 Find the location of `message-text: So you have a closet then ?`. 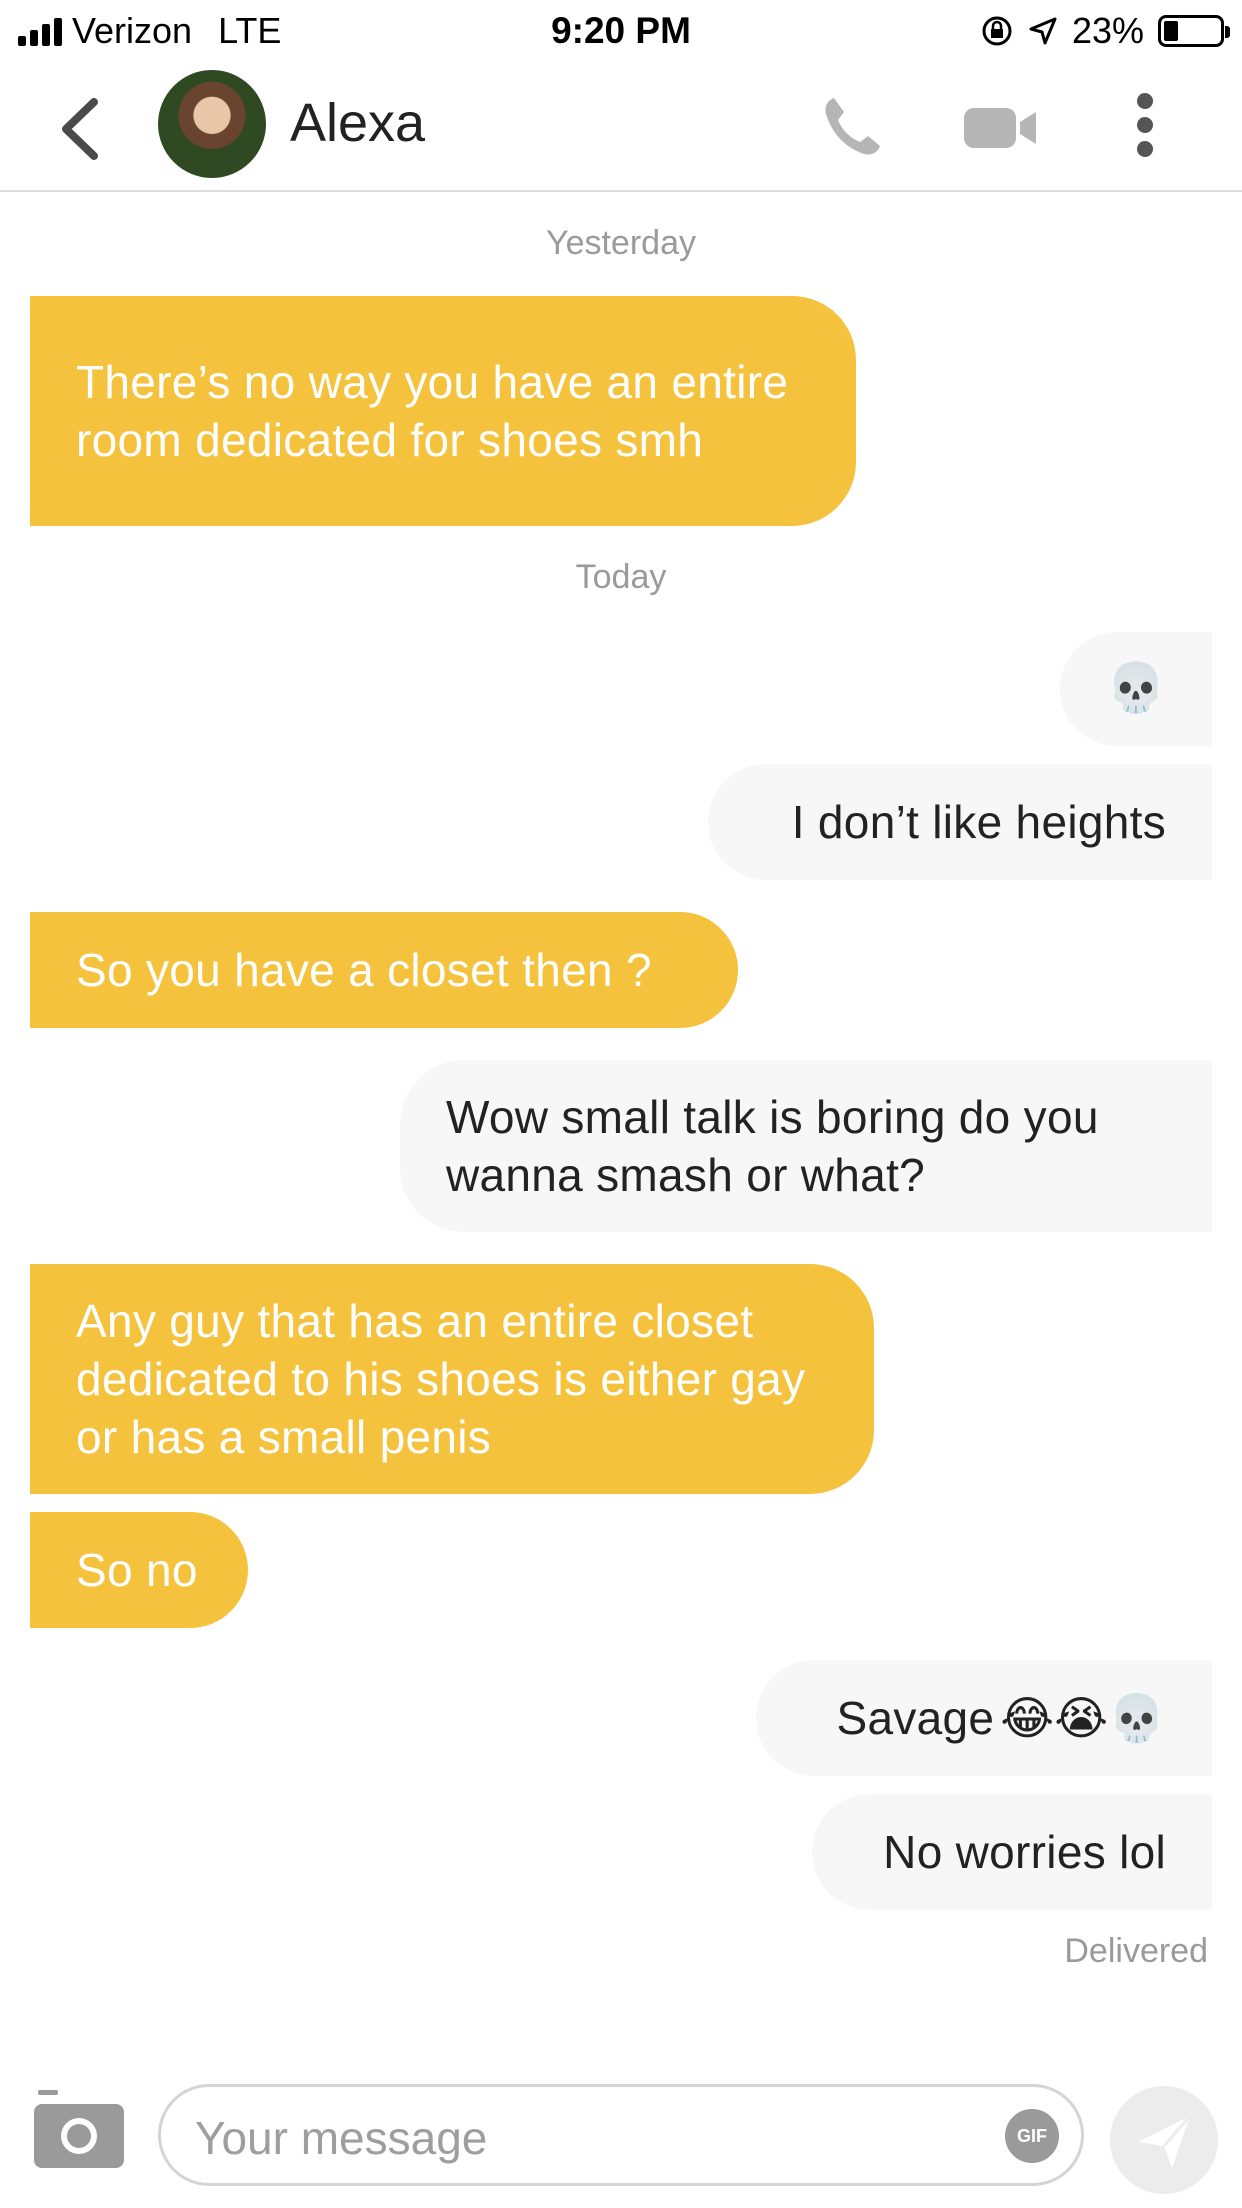

message-text: So you have a closet then ? is located at coordinates (364, 970).